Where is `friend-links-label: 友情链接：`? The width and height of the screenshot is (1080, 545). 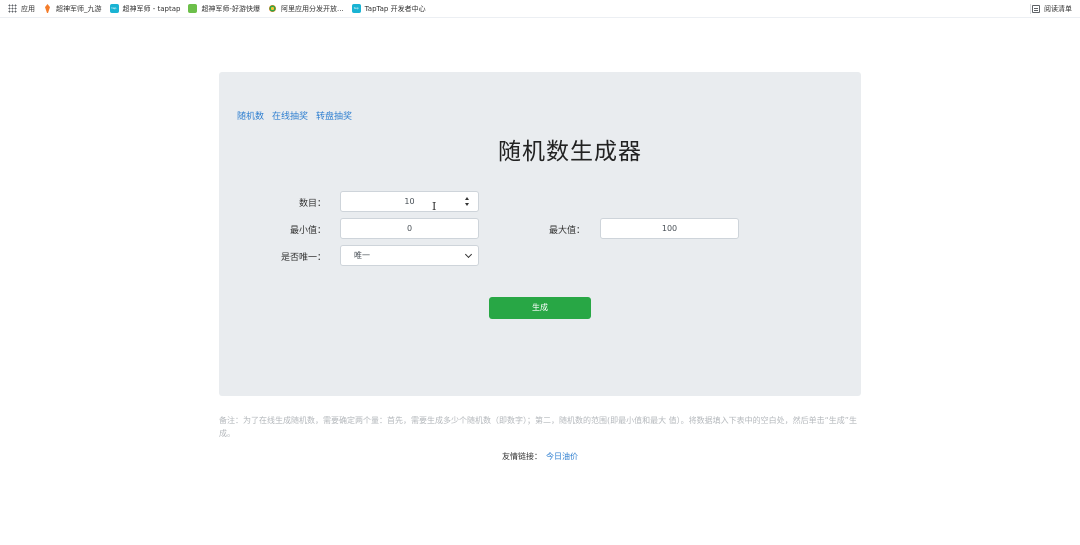 friend-links-label: 友情链接： is located at coordinates (522, 456).